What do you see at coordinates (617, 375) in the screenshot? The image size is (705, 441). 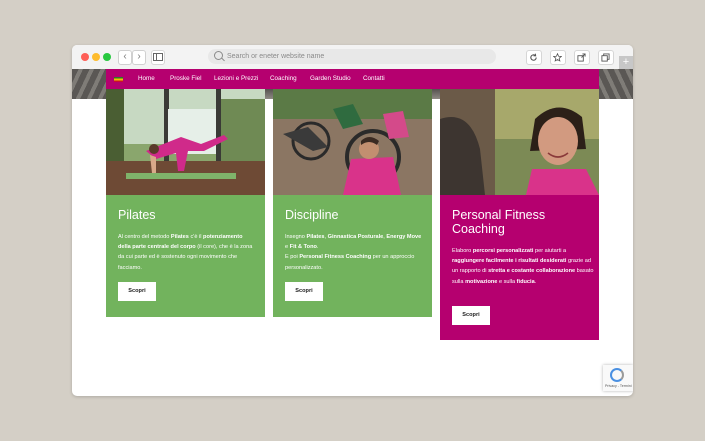 I see `recaptcha-icon` at bounding box center [617, 375].